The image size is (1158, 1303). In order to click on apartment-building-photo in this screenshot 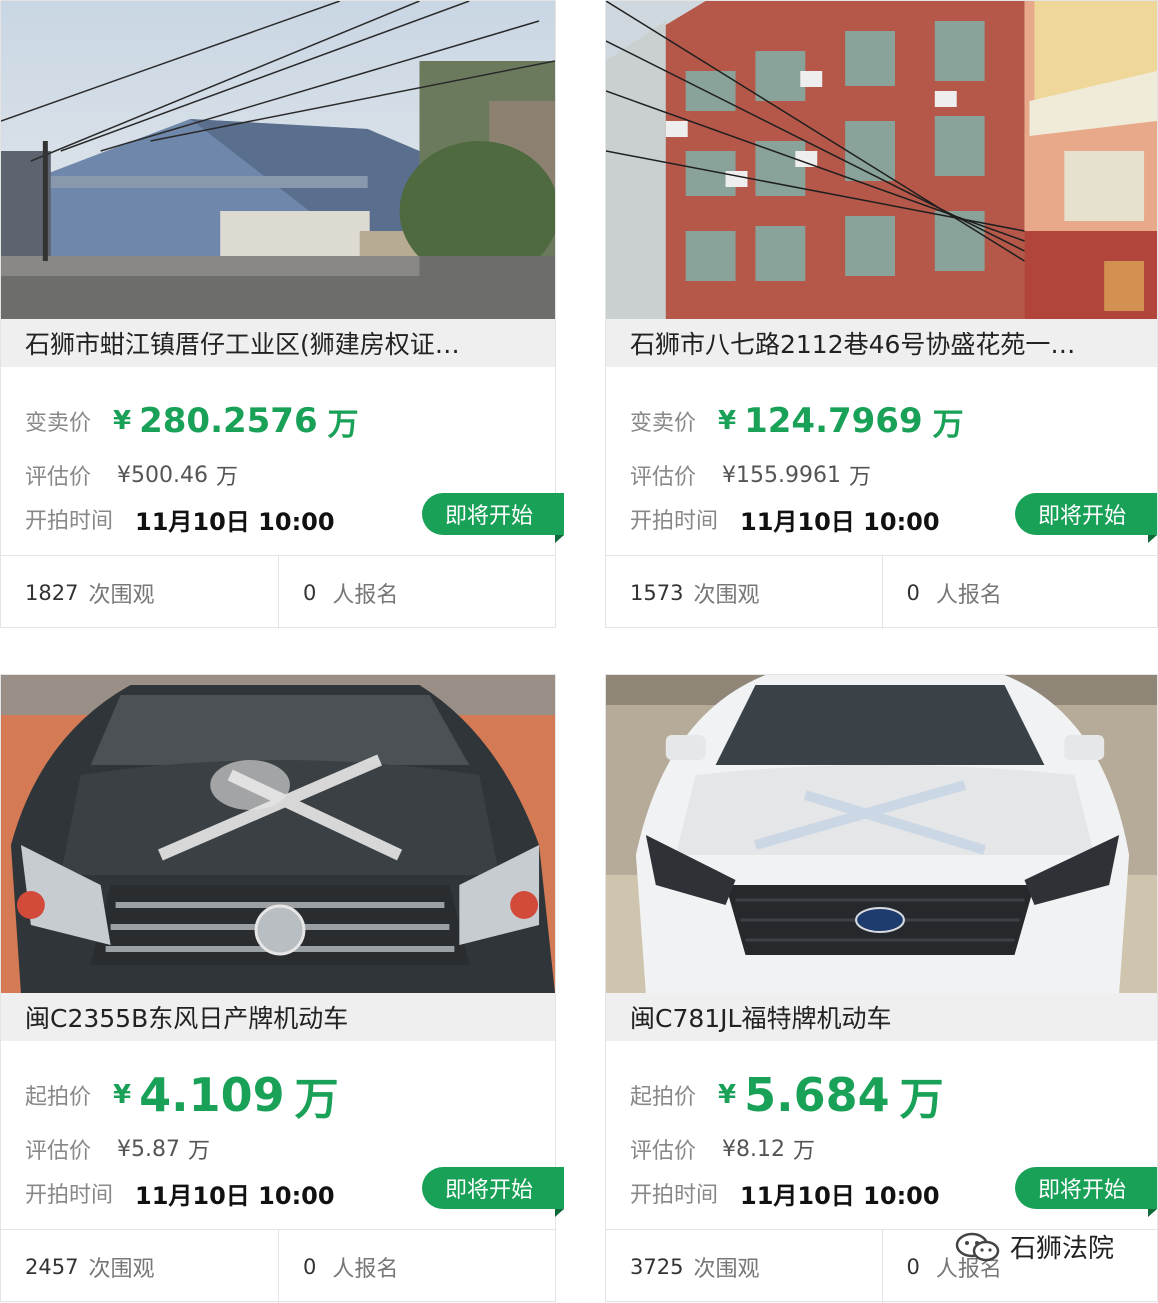, I will do `click(881, 160)`.